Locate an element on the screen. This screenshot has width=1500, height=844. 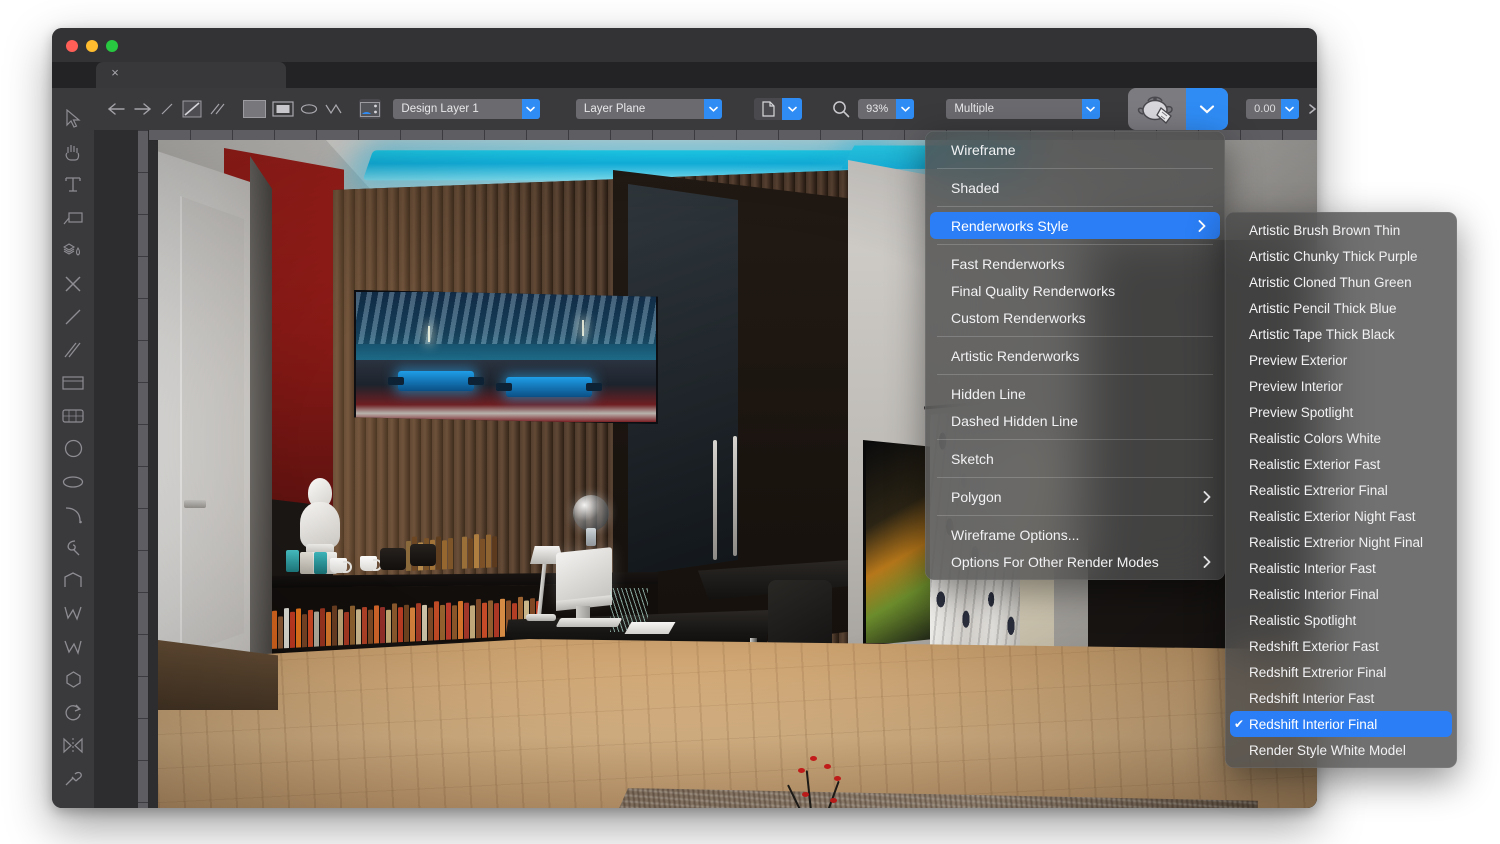
view-mode-select: Multiple is located at coordinates (1023, 109).